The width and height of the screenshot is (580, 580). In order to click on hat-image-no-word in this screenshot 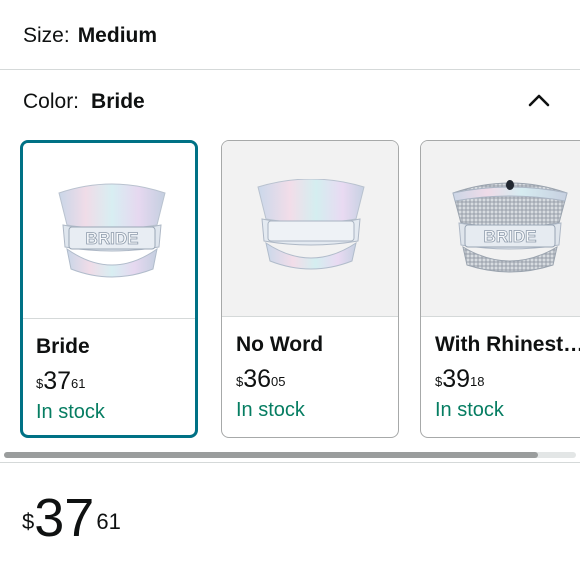, I will do `click(311, 224)`.